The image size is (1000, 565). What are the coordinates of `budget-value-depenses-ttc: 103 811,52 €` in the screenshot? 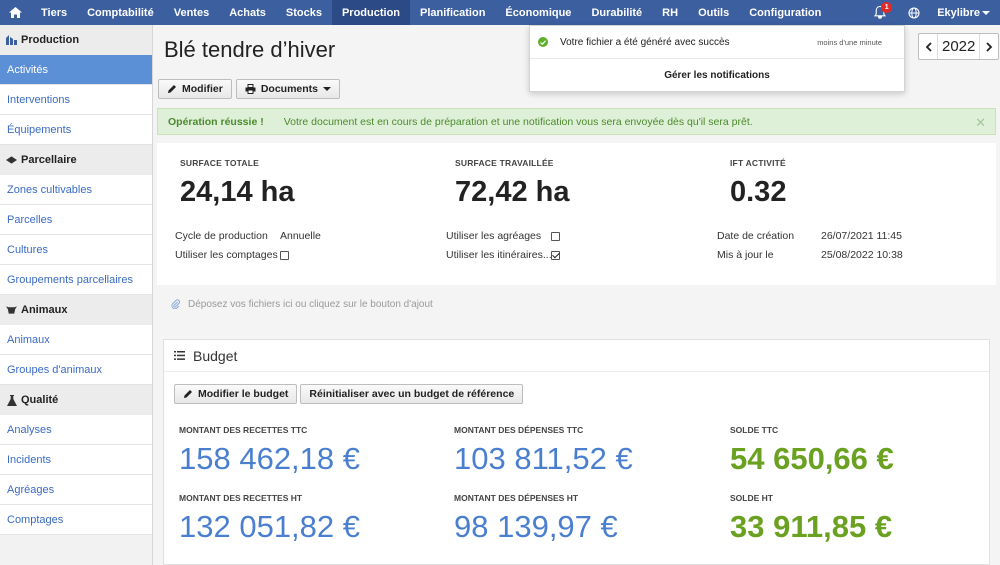 It's located at (543, 458).